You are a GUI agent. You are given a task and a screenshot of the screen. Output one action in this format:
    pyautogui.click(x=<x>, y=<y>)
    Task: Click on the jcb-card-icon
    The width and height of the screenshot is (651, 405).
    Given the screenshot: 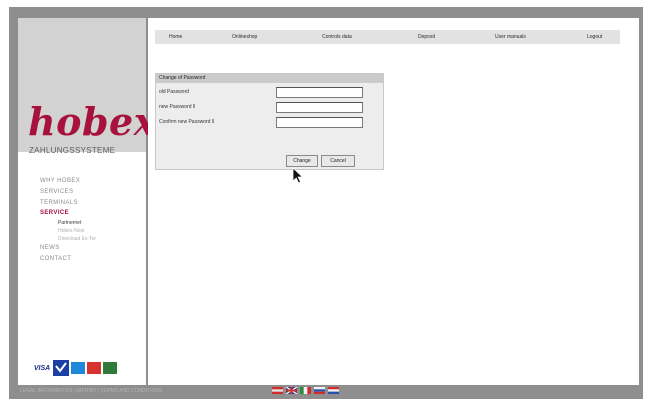 What is the action you would take?
    pyautogui.click(x=110, y=368)
    